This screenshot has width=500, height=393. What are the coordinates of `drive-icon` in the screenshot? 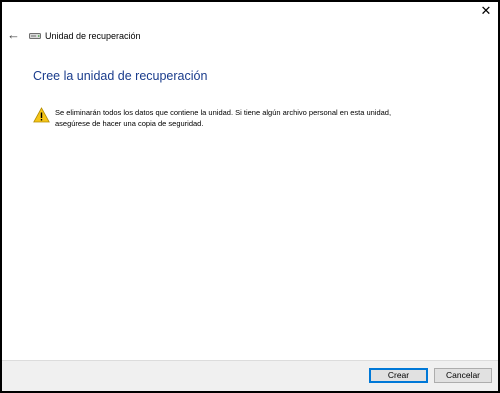 It's located at (35, 36).